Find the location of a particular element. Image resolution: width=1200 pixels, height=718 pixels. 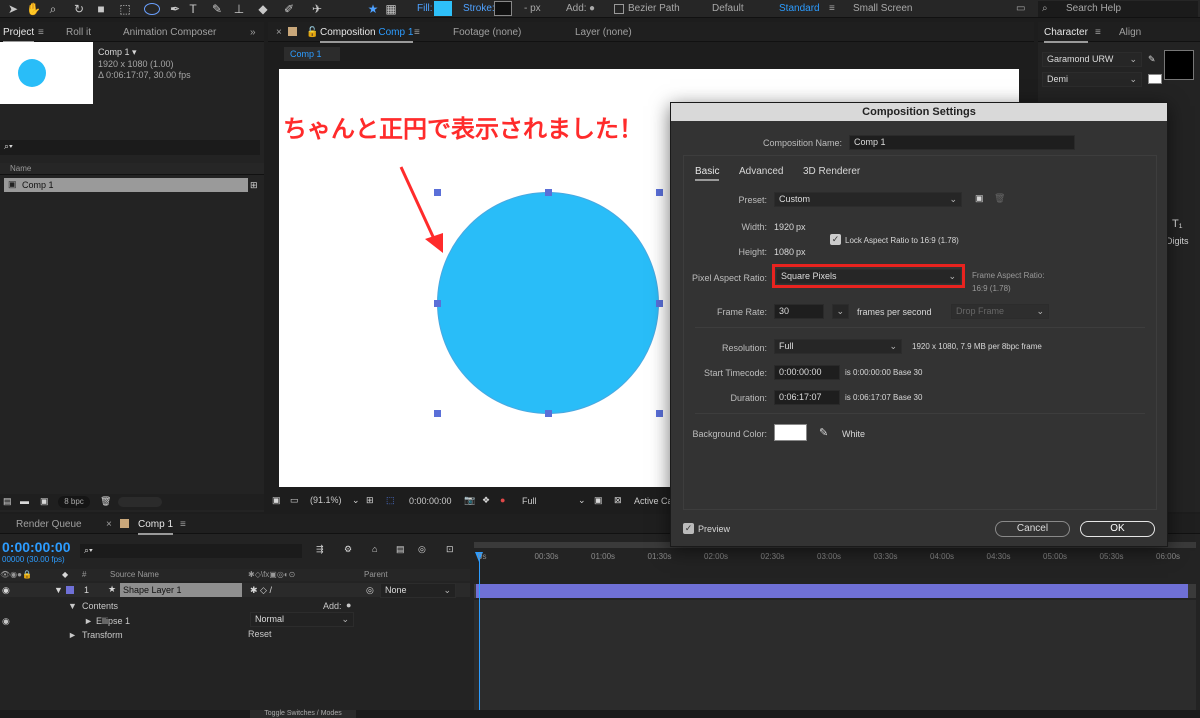

resolution-dropdown: Full is located at coordinates (529, 501).